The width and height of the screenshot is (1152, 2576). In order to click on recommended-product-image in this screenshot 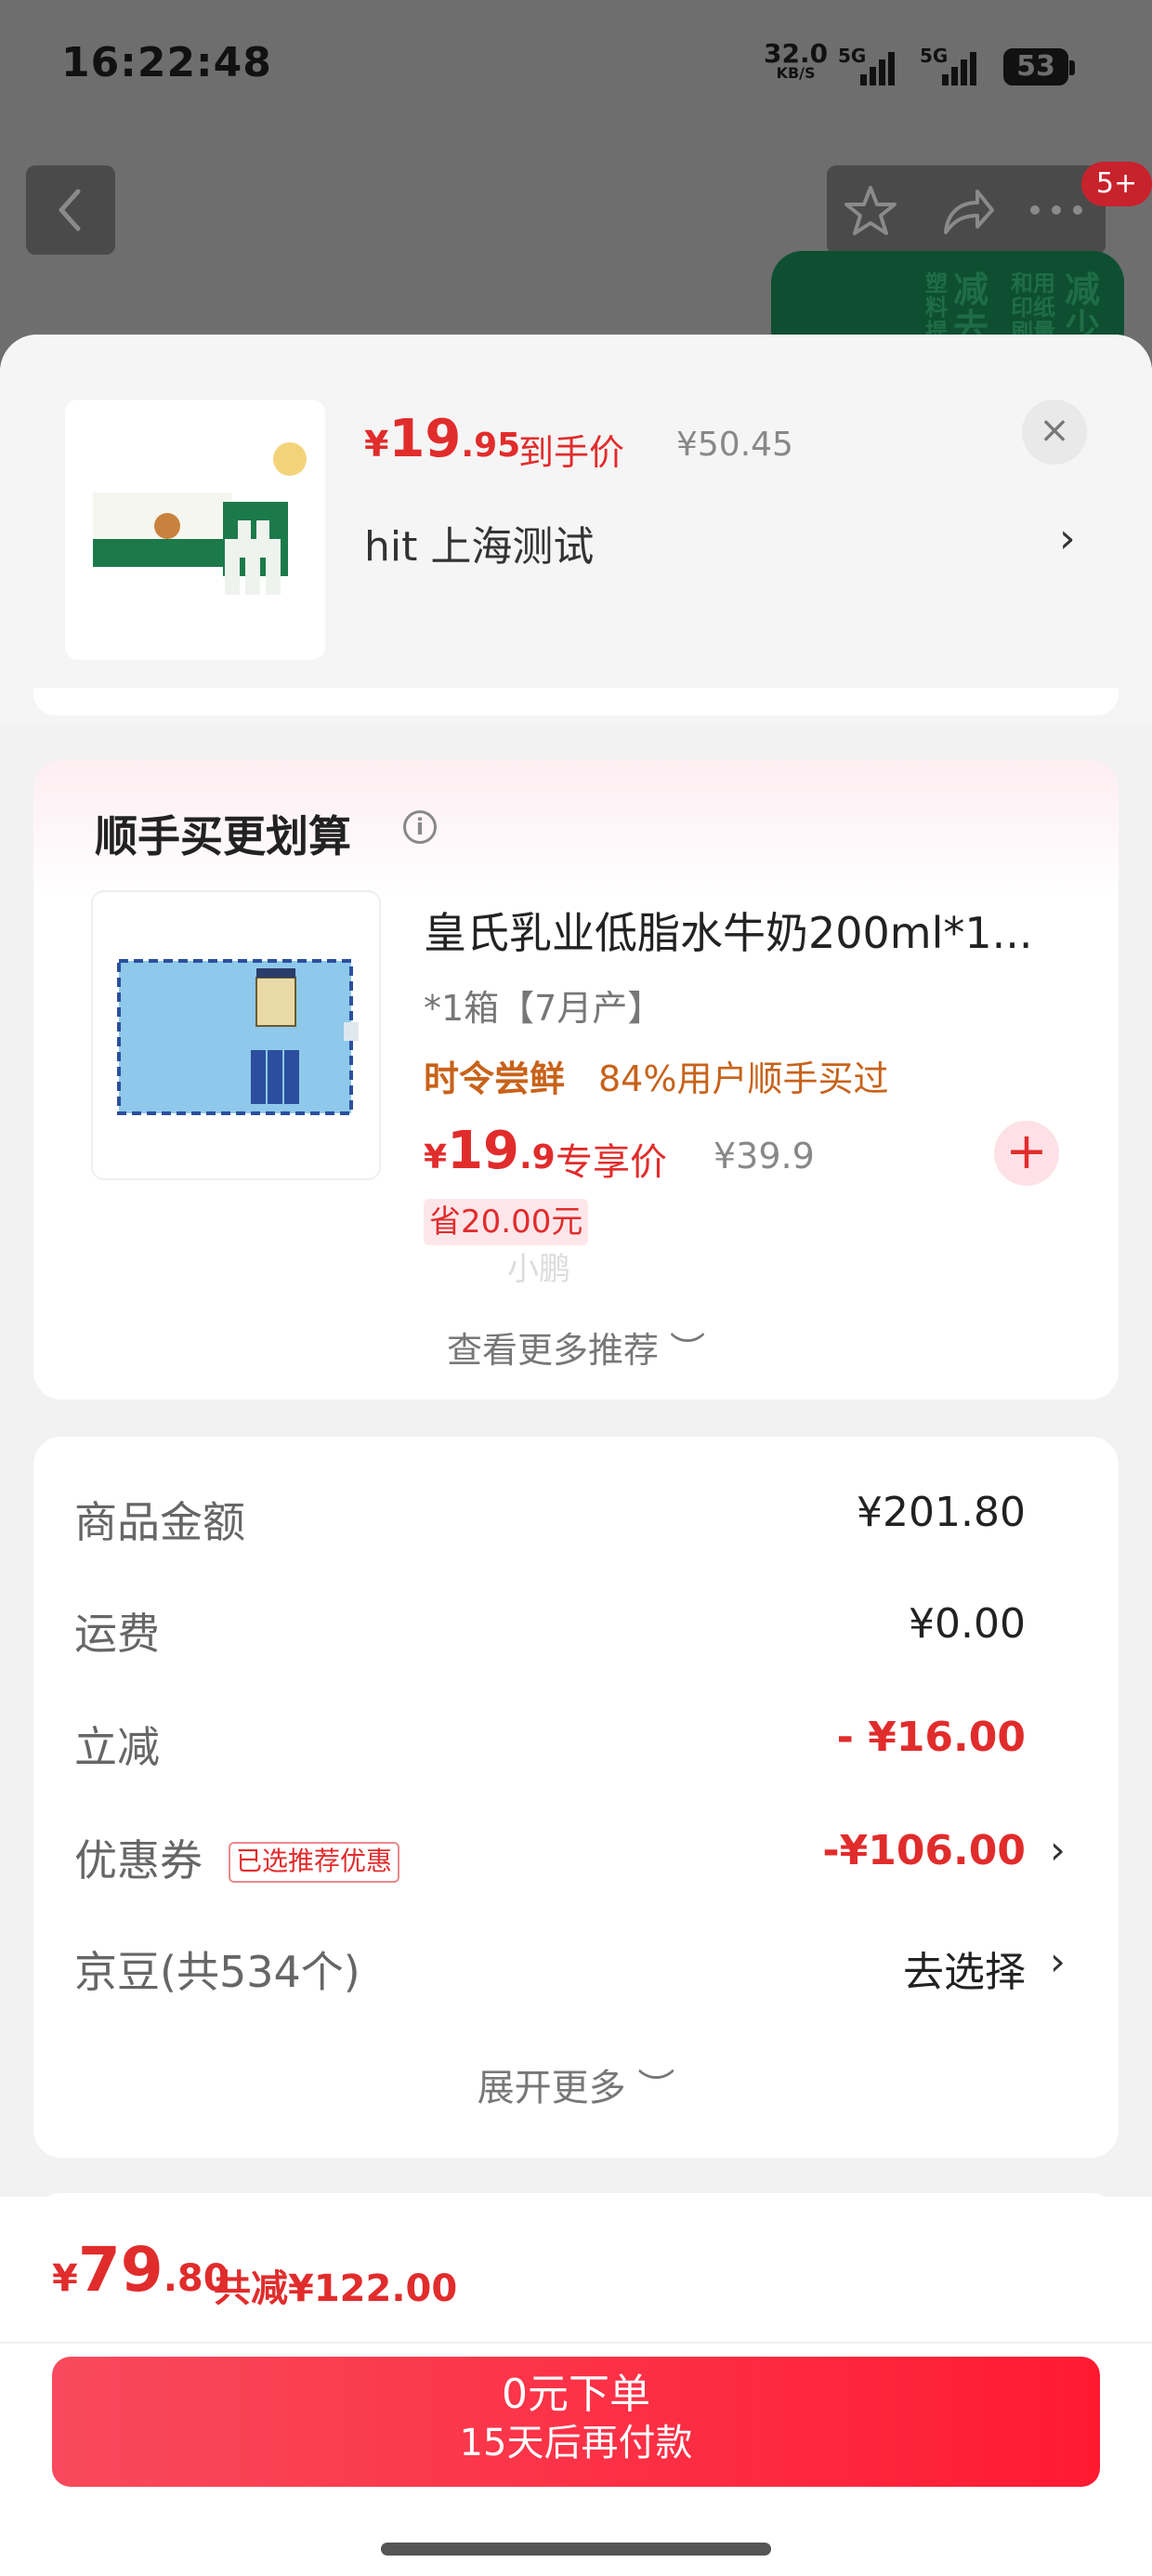, I will do `click(236, 1035)`.